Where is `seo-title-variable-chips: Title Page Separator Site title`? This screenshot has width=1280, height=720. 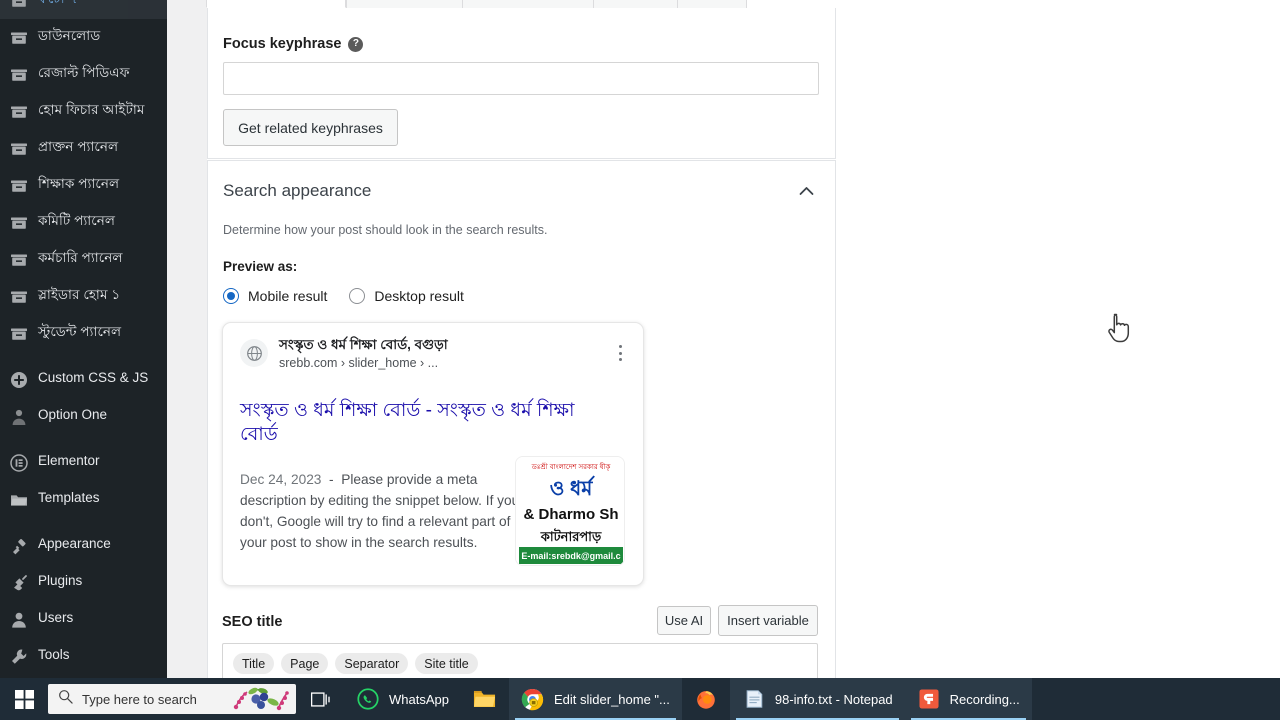
seo-title-variable-chips: Title Page Separator Site title is located at coordinates (359, 663).